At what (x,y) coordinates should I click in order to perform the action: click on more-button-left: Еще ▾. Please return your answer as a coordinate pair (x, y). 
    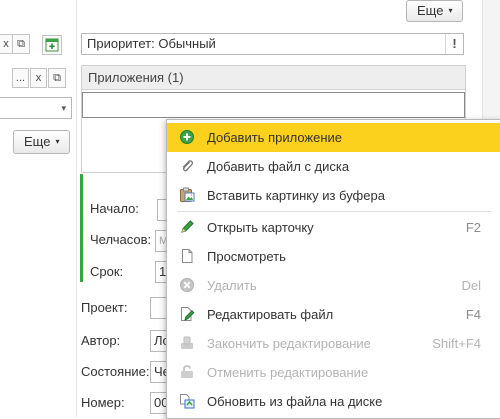
    Looking at the image, I should click on (42, 142).